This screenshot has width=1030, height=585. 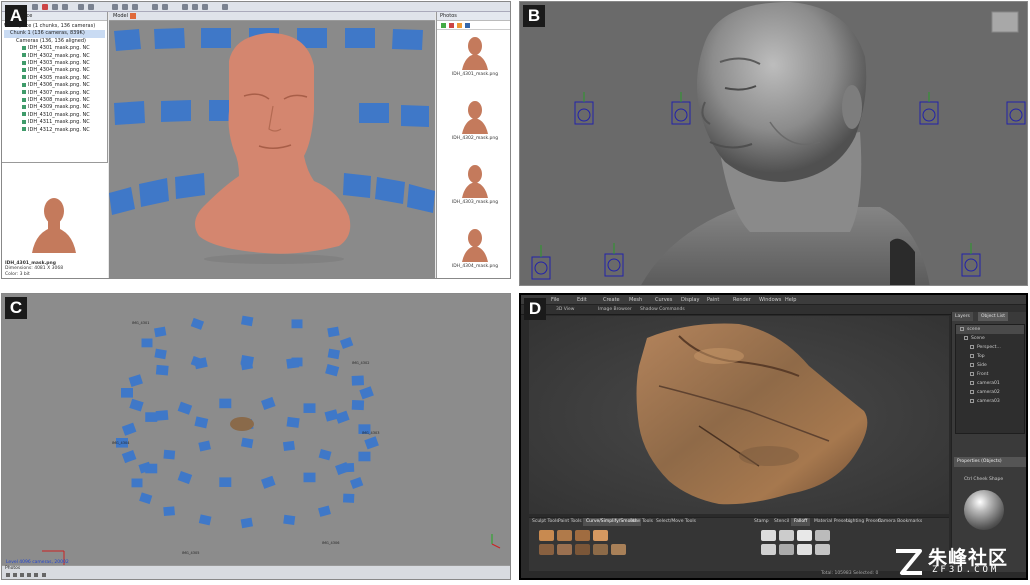 I want to click on tab-layers: Layers, so click(x=962, y=316).